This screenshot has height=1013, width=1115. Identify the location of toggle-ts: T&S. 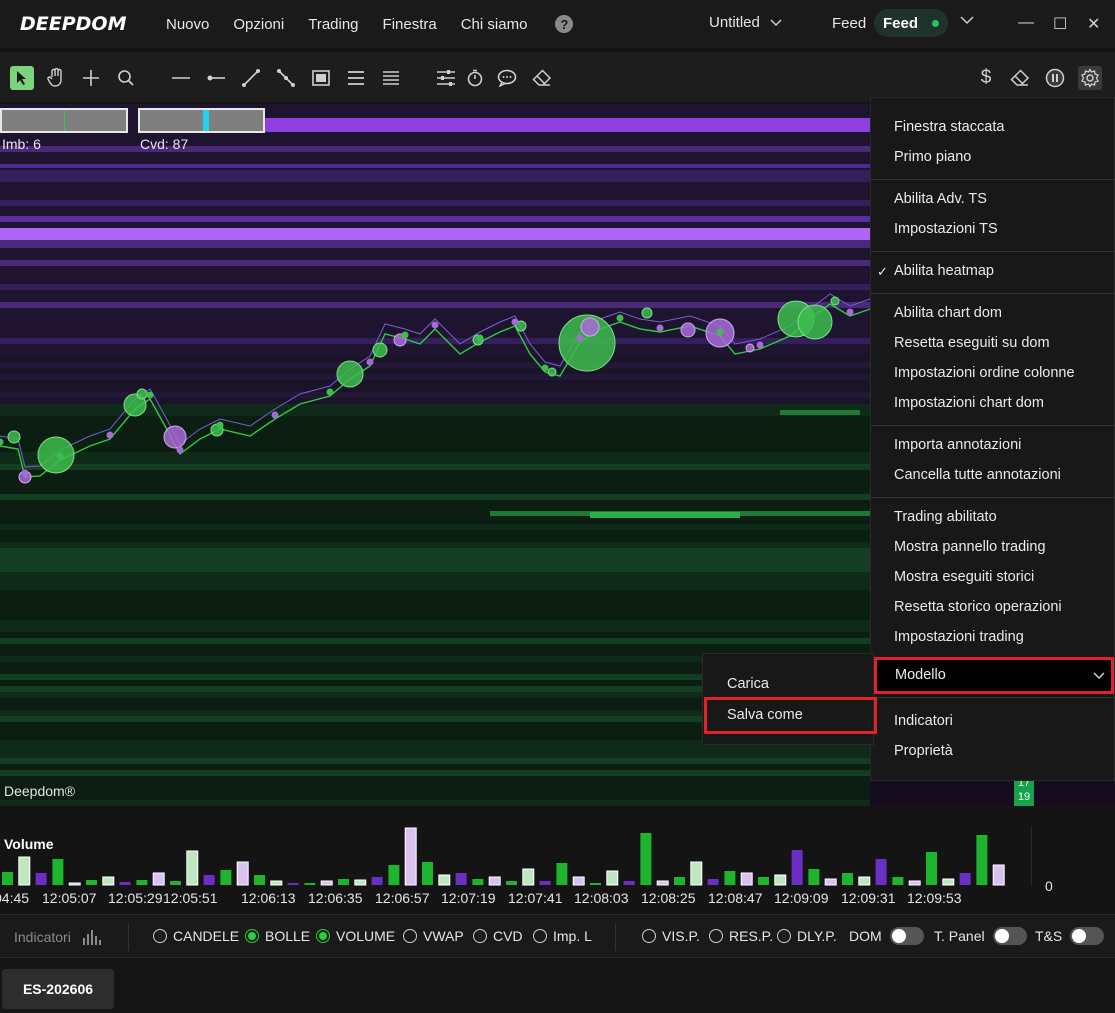
(1070, 936).